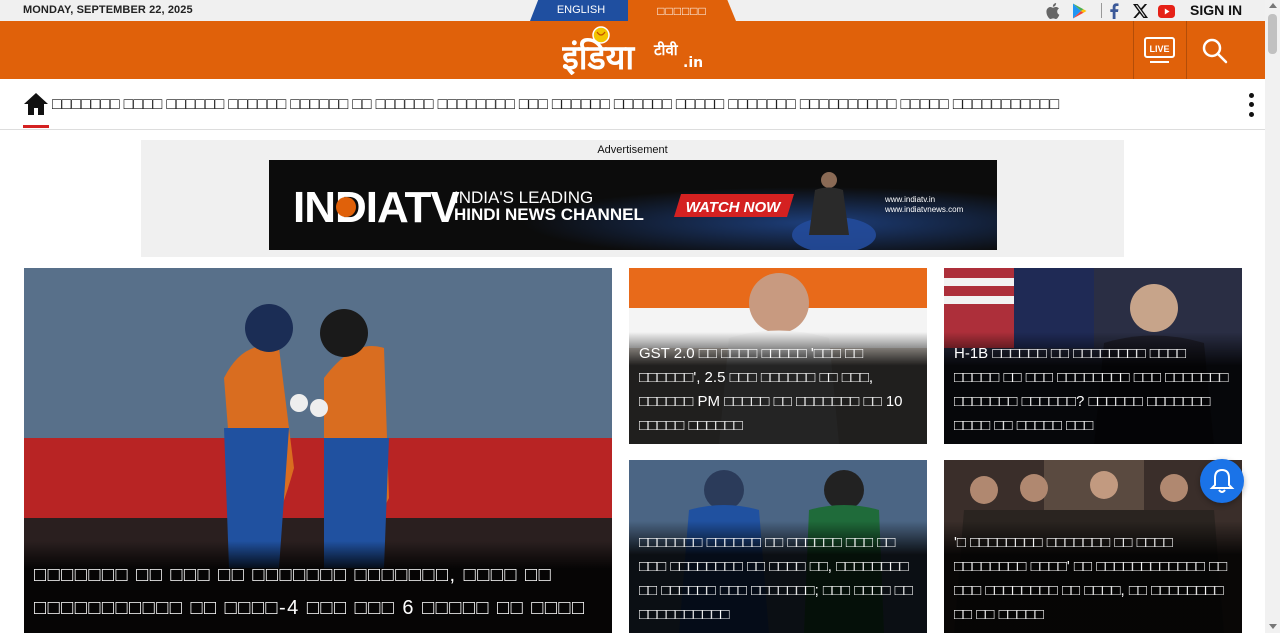  What do you see at coordinates (376, 207) in the screenshot?
I see `ad-brand: INDIATV` at bounding box center [376, 207].